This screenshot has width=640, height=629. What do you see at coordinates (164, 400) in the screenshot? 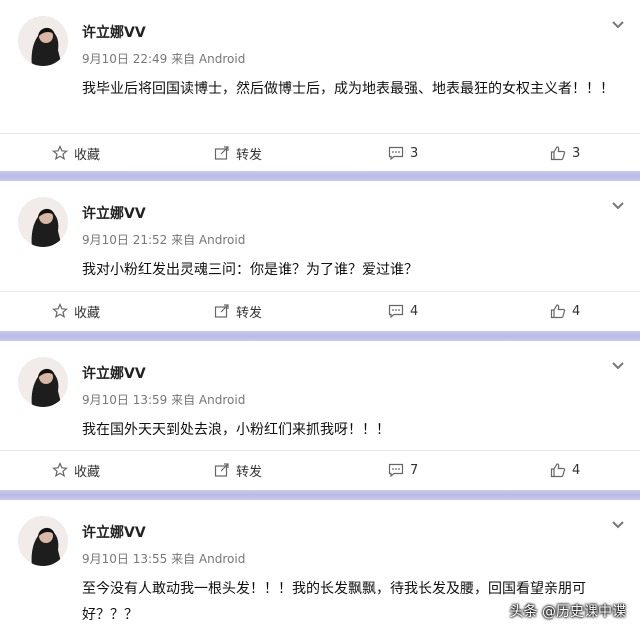
I see `post-time: 9月10日 13:59 来自 Android` at bounding box center [164, 400].